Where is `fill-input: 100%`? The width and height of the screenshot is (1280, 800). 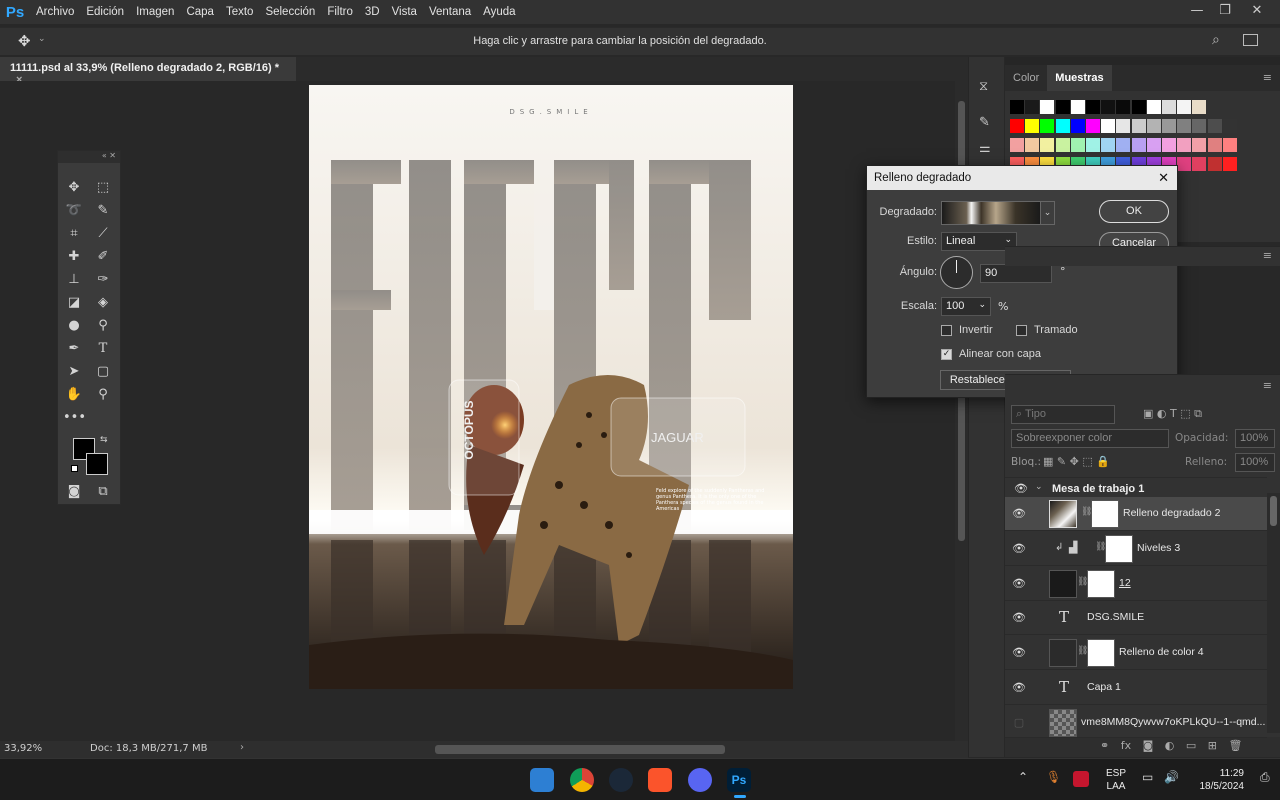
fill-input: 100% is located at coordinates (1255, 462).